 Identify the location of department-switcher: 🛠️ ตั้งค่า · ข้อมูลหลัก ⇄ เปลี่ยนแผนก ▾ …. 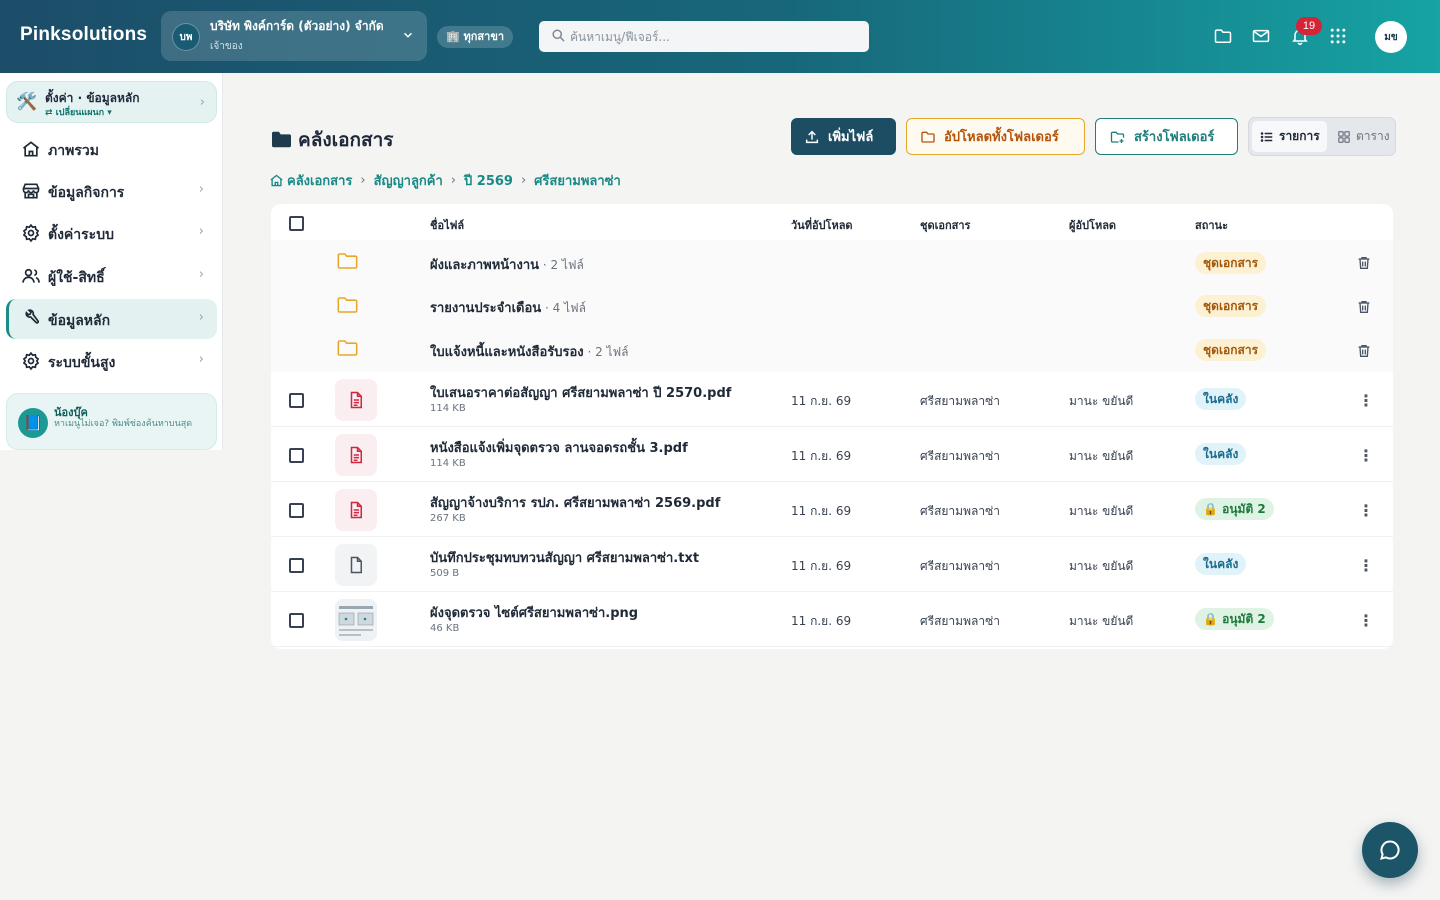
(111, 102).